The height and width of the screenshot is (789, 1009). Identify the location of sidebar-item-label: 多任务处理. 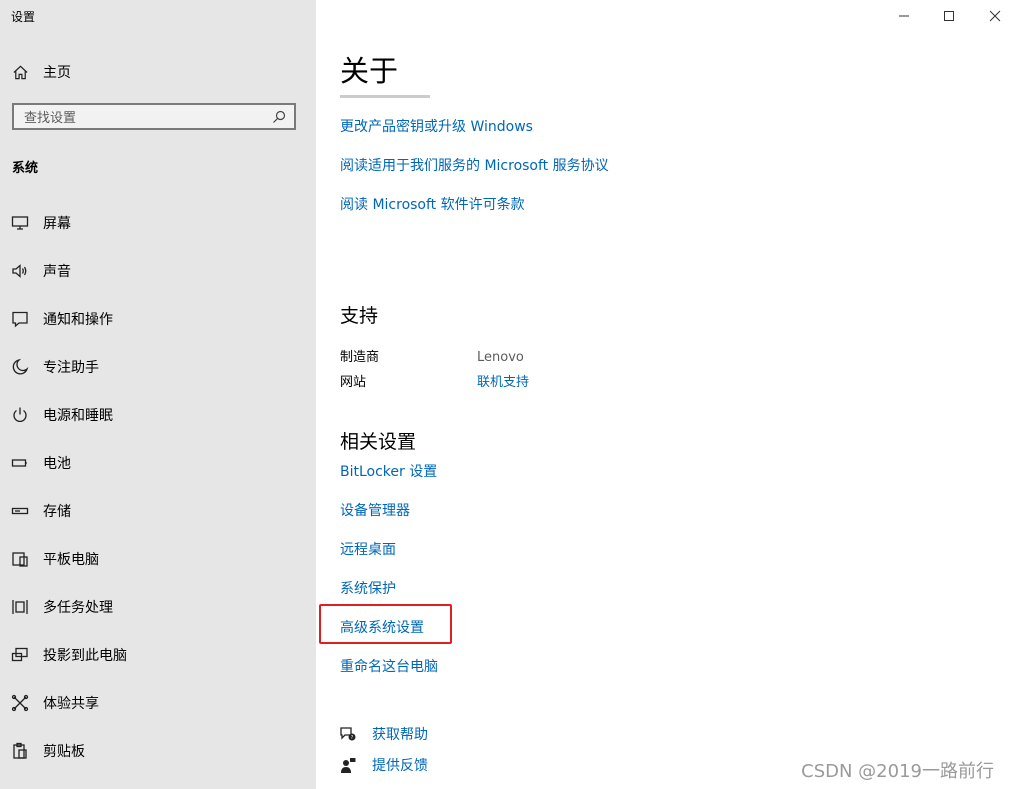
(78, 608).